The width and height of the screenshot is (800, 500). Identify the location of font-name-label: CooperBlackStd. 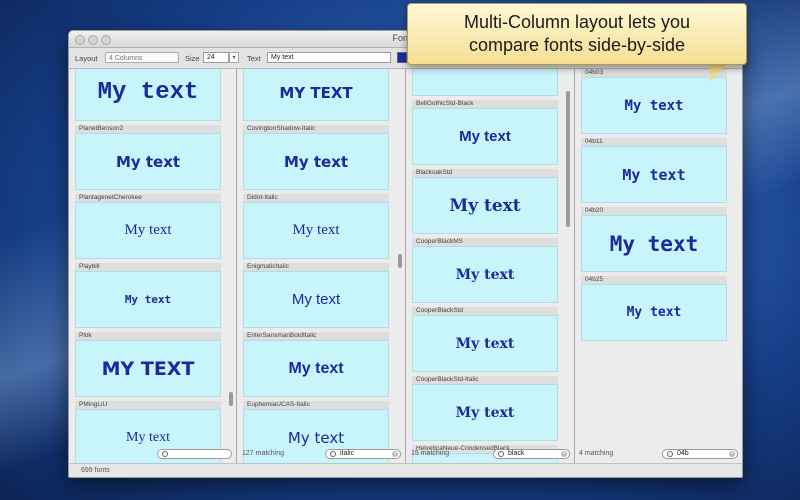
(485, 311).